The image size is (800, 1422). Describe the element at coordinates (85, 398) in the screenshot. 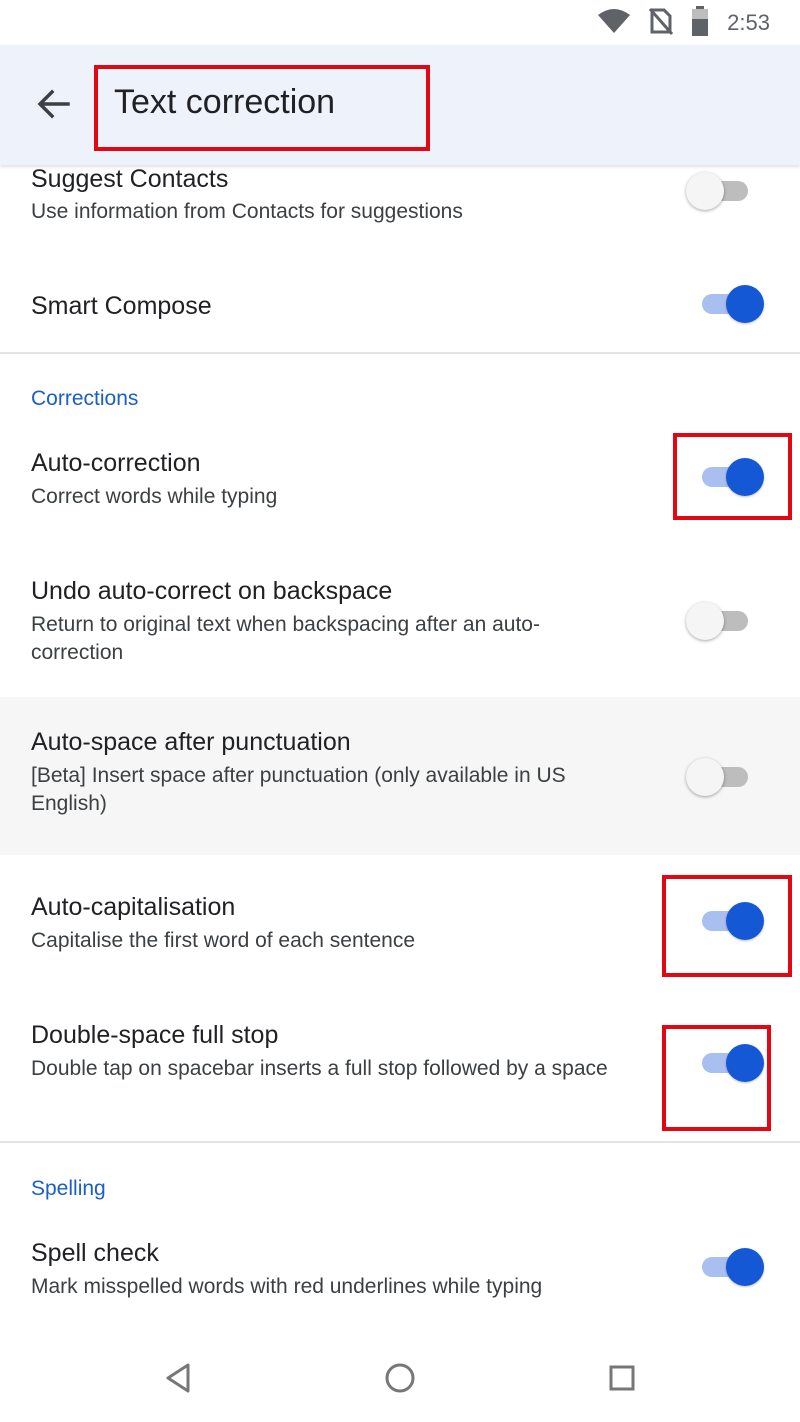

I see `section-header-corrections: Corrections` at that location.